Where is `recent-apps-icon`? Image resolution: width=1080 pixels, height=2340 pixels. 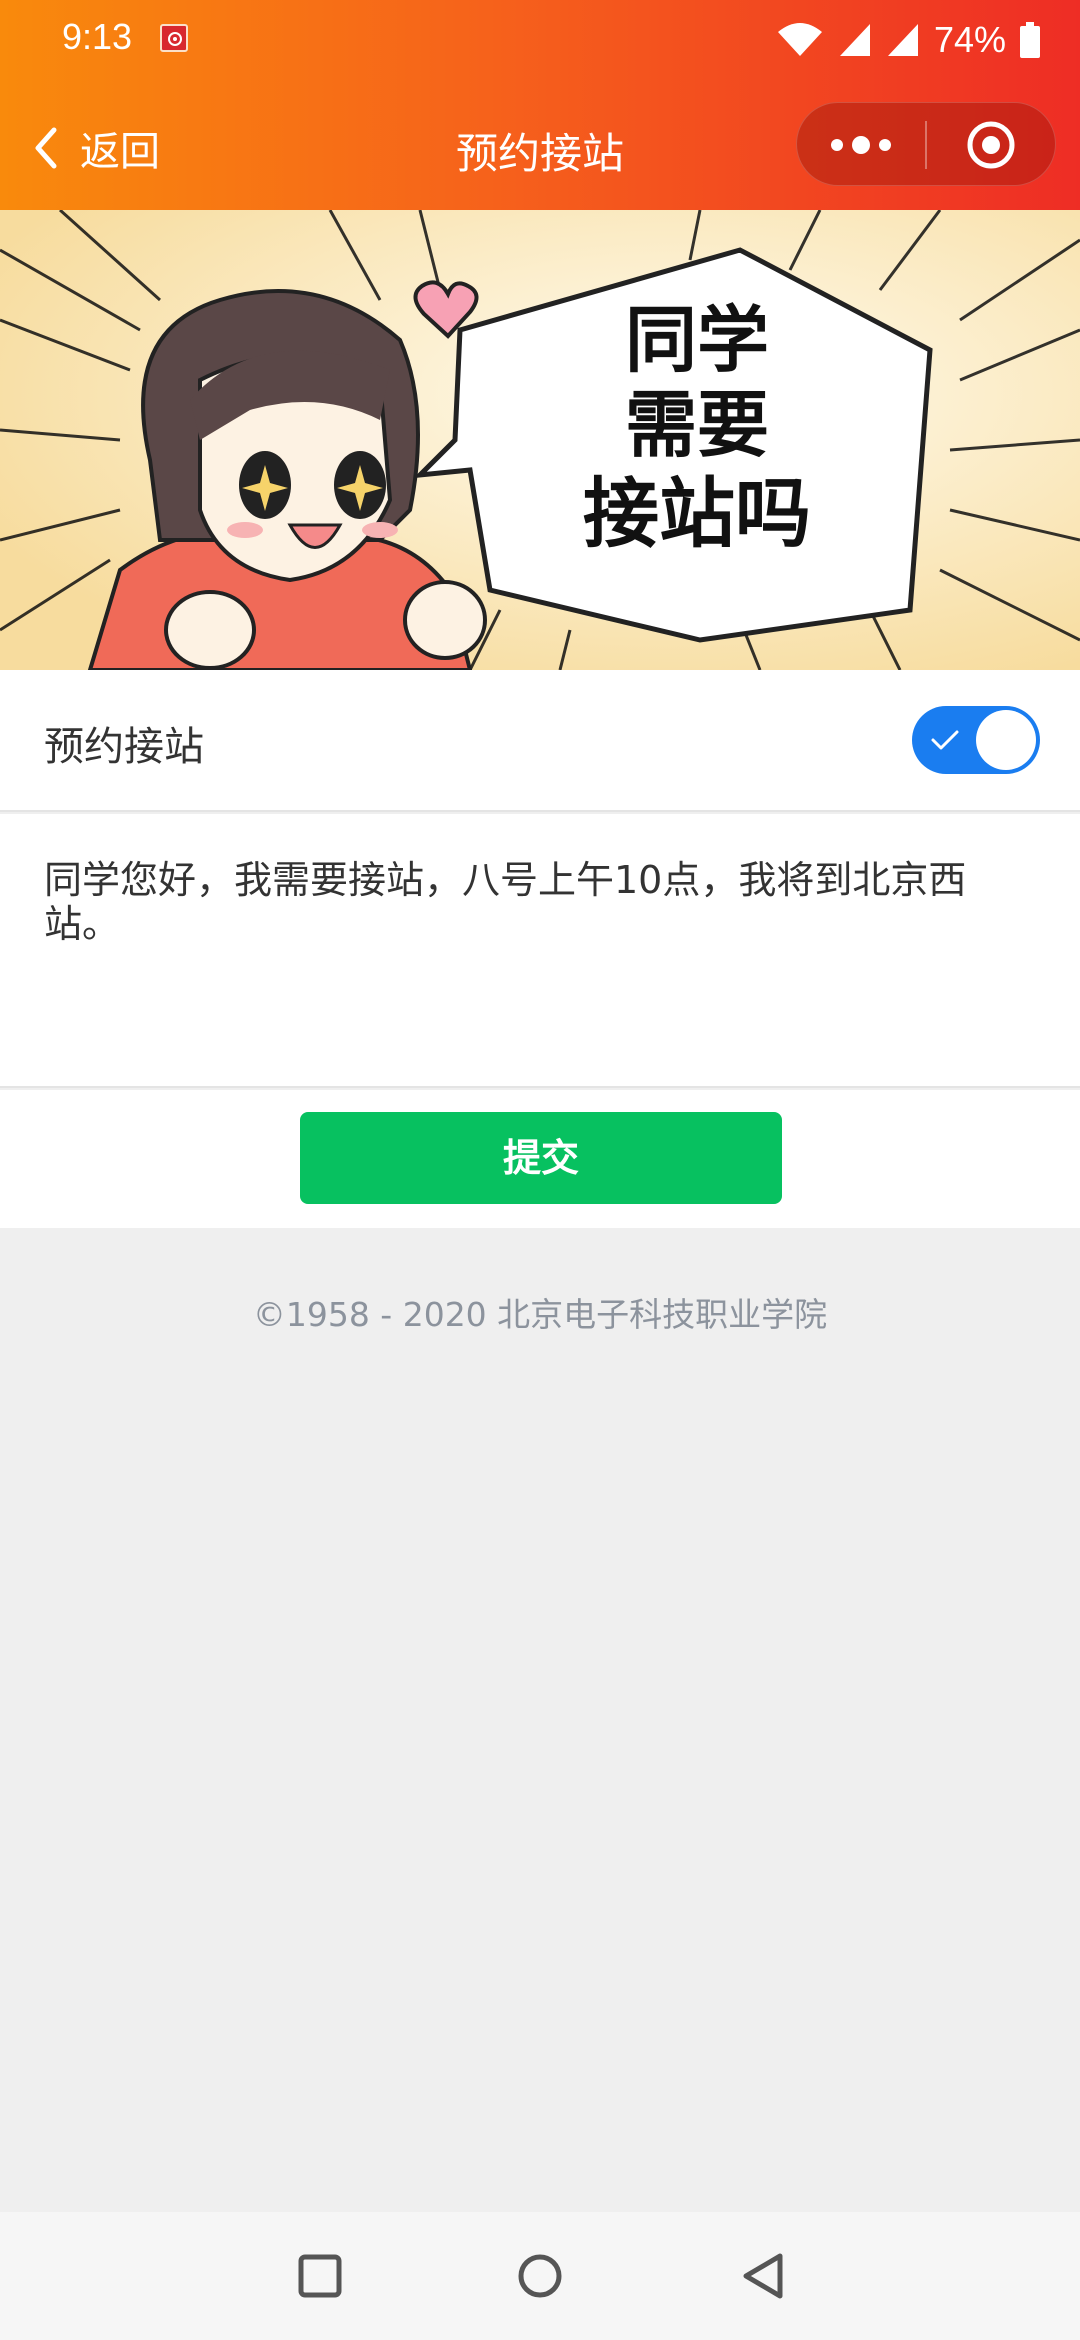
recent-apps-icon is located at coordinates (320, 2276).